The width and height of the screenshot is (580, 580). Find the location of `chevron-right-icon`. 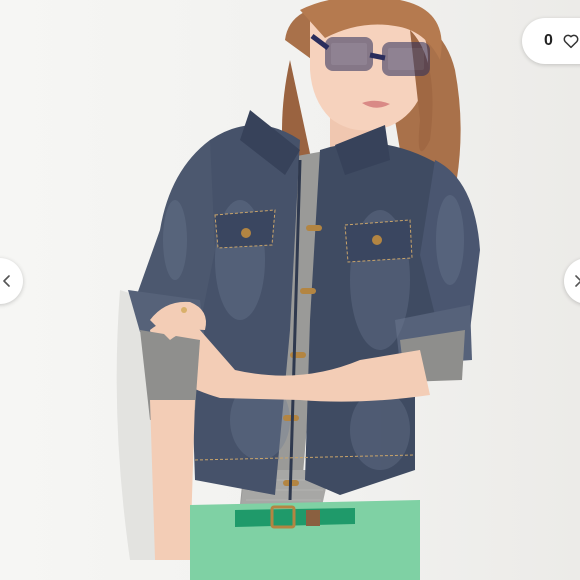

chevron-right-icon is located at coordinates (577, 281).